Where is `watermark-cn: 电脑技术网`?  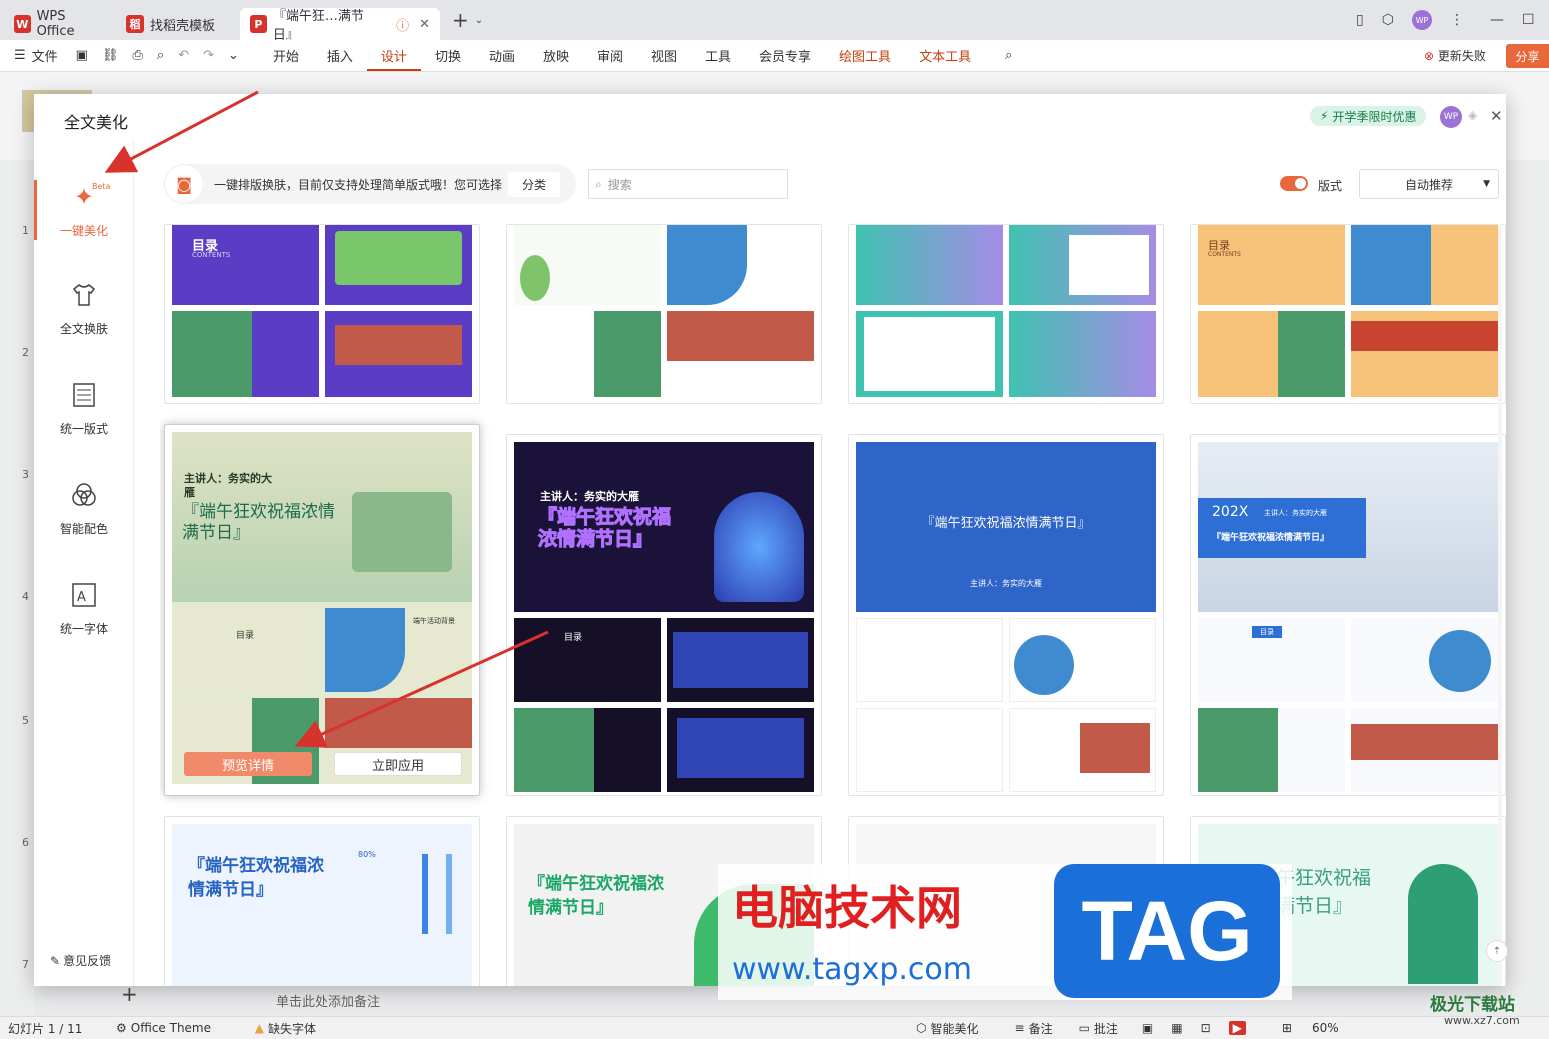 watermark-cn: 电脑技术网 is located at coordinates (847, 908).